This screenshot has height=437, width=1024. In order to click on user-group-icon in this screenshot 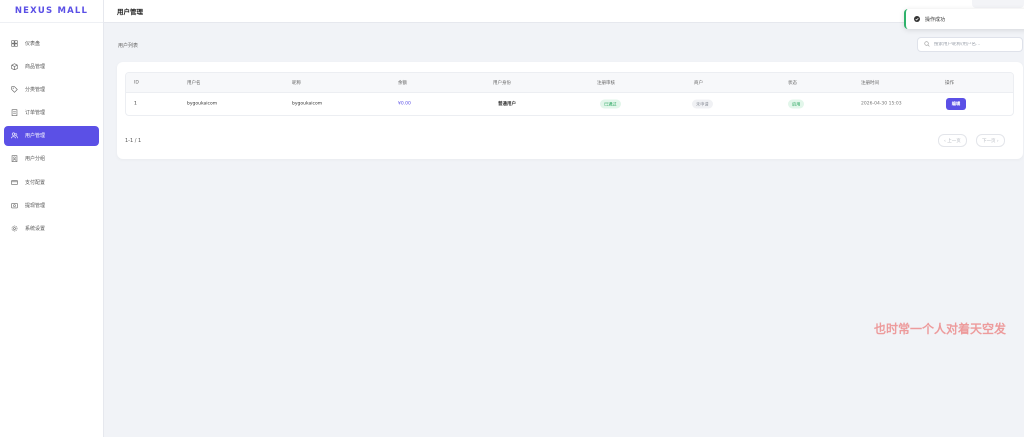, I will do `click(14, 159)`.